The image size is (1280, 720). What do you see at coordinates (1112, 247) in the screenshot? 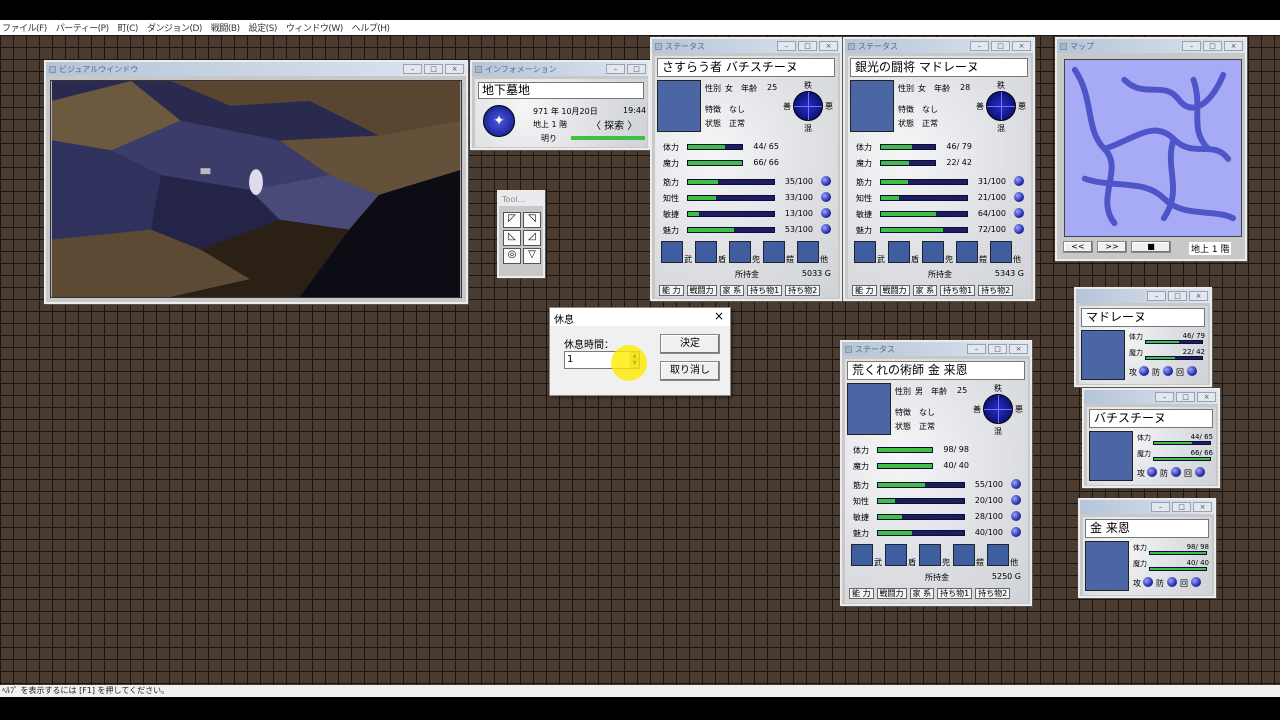
I see `map-next-button: >>` at bounding box center [1112, 247].